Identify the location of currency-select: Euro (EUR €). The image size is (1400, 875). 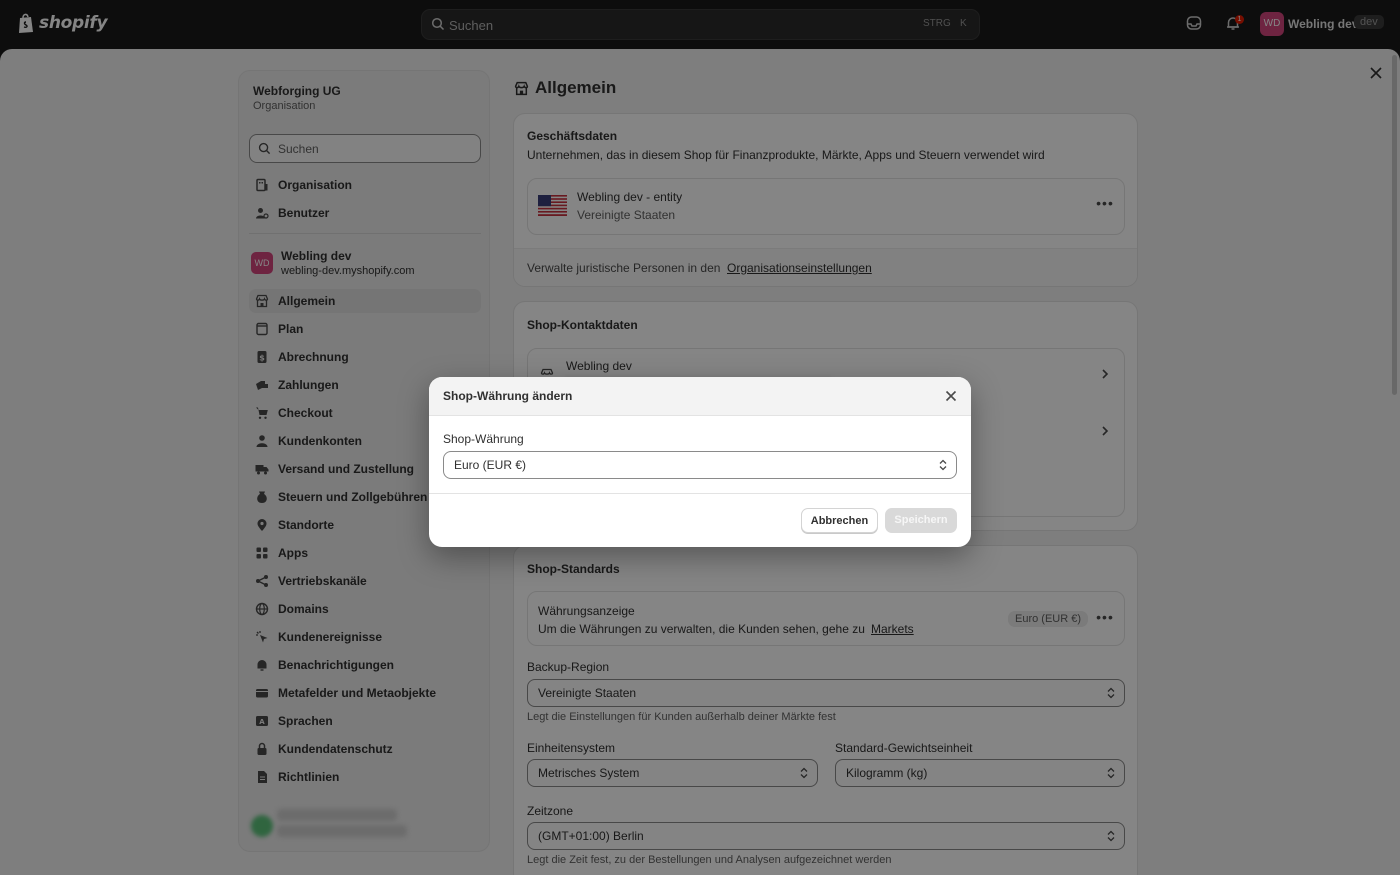
(700, 465).